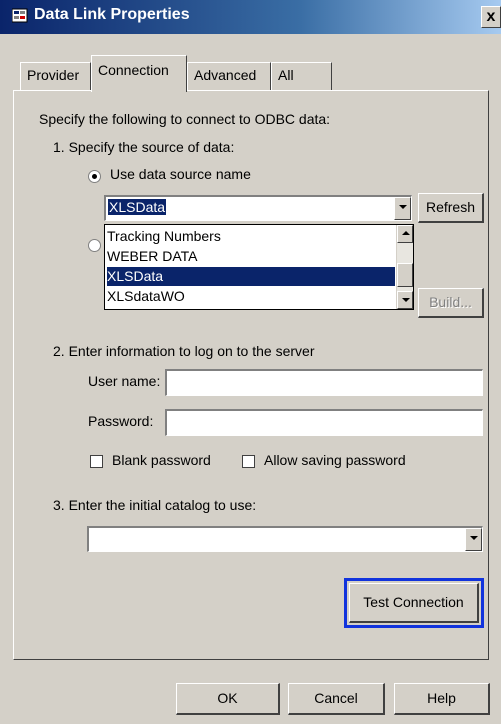  I want to click on list-item: XLSdataWO, so click(251, 296).